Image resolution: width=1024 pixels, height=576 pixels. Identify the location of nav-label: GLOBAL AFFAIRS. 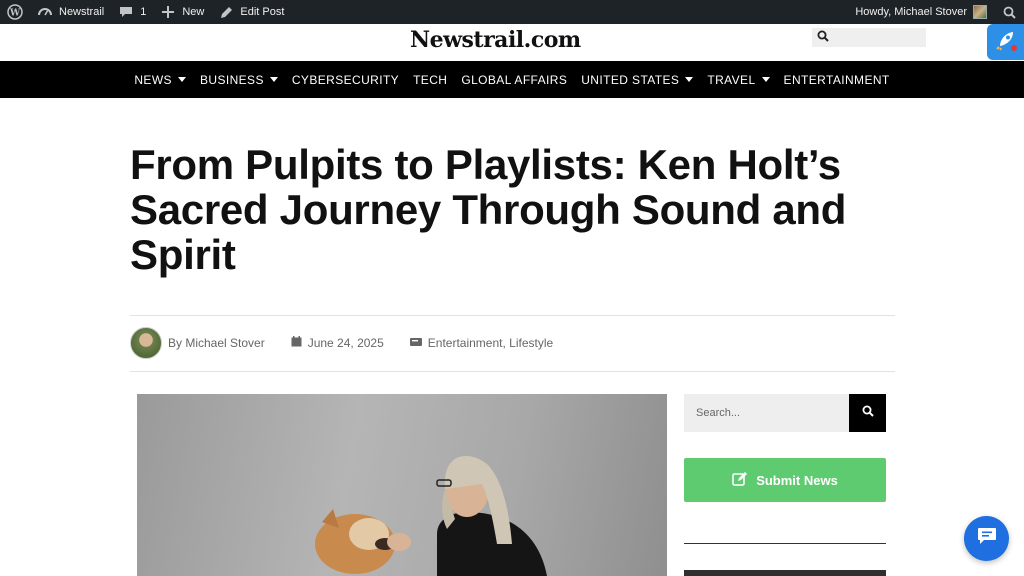
(514, 79).